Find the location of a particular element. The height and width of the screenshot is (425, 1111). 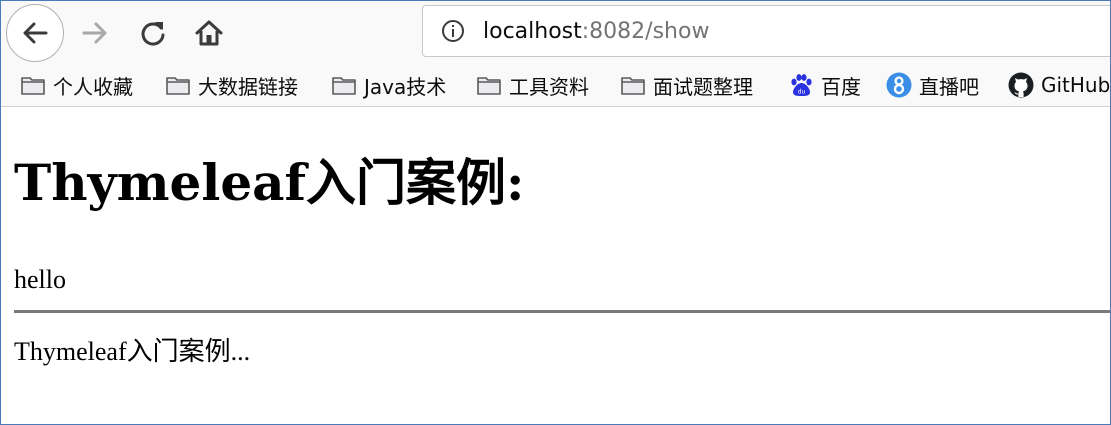

reload-button is located at coordinates (153, 33).